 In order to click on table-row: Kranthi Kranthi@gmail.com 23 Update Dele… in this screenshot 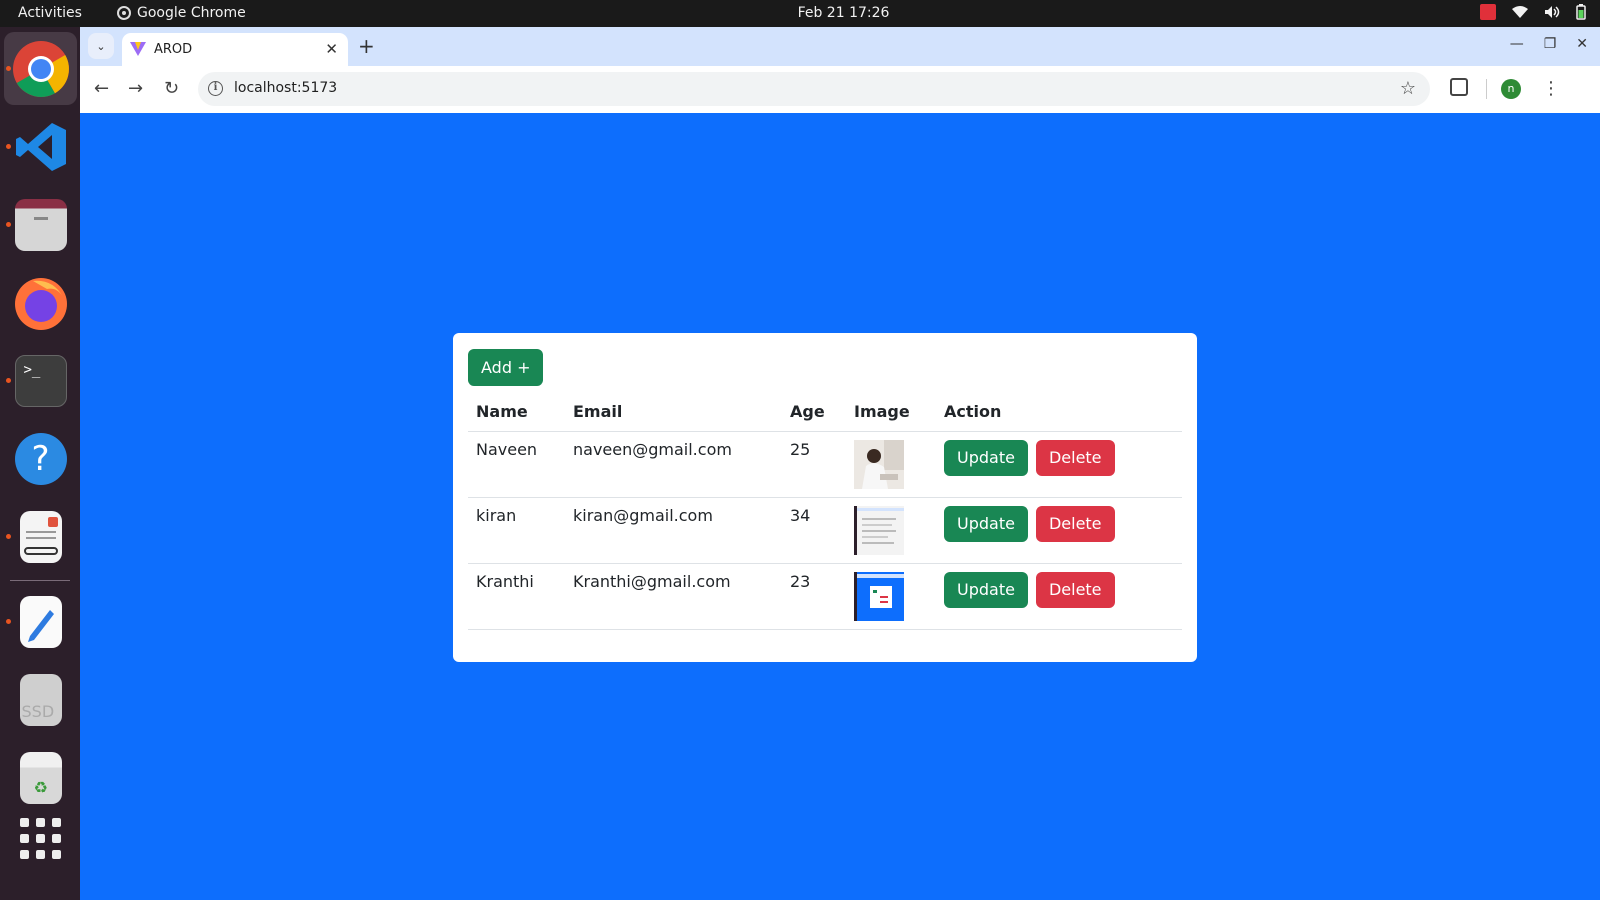, I will do `click(825, 596)`.